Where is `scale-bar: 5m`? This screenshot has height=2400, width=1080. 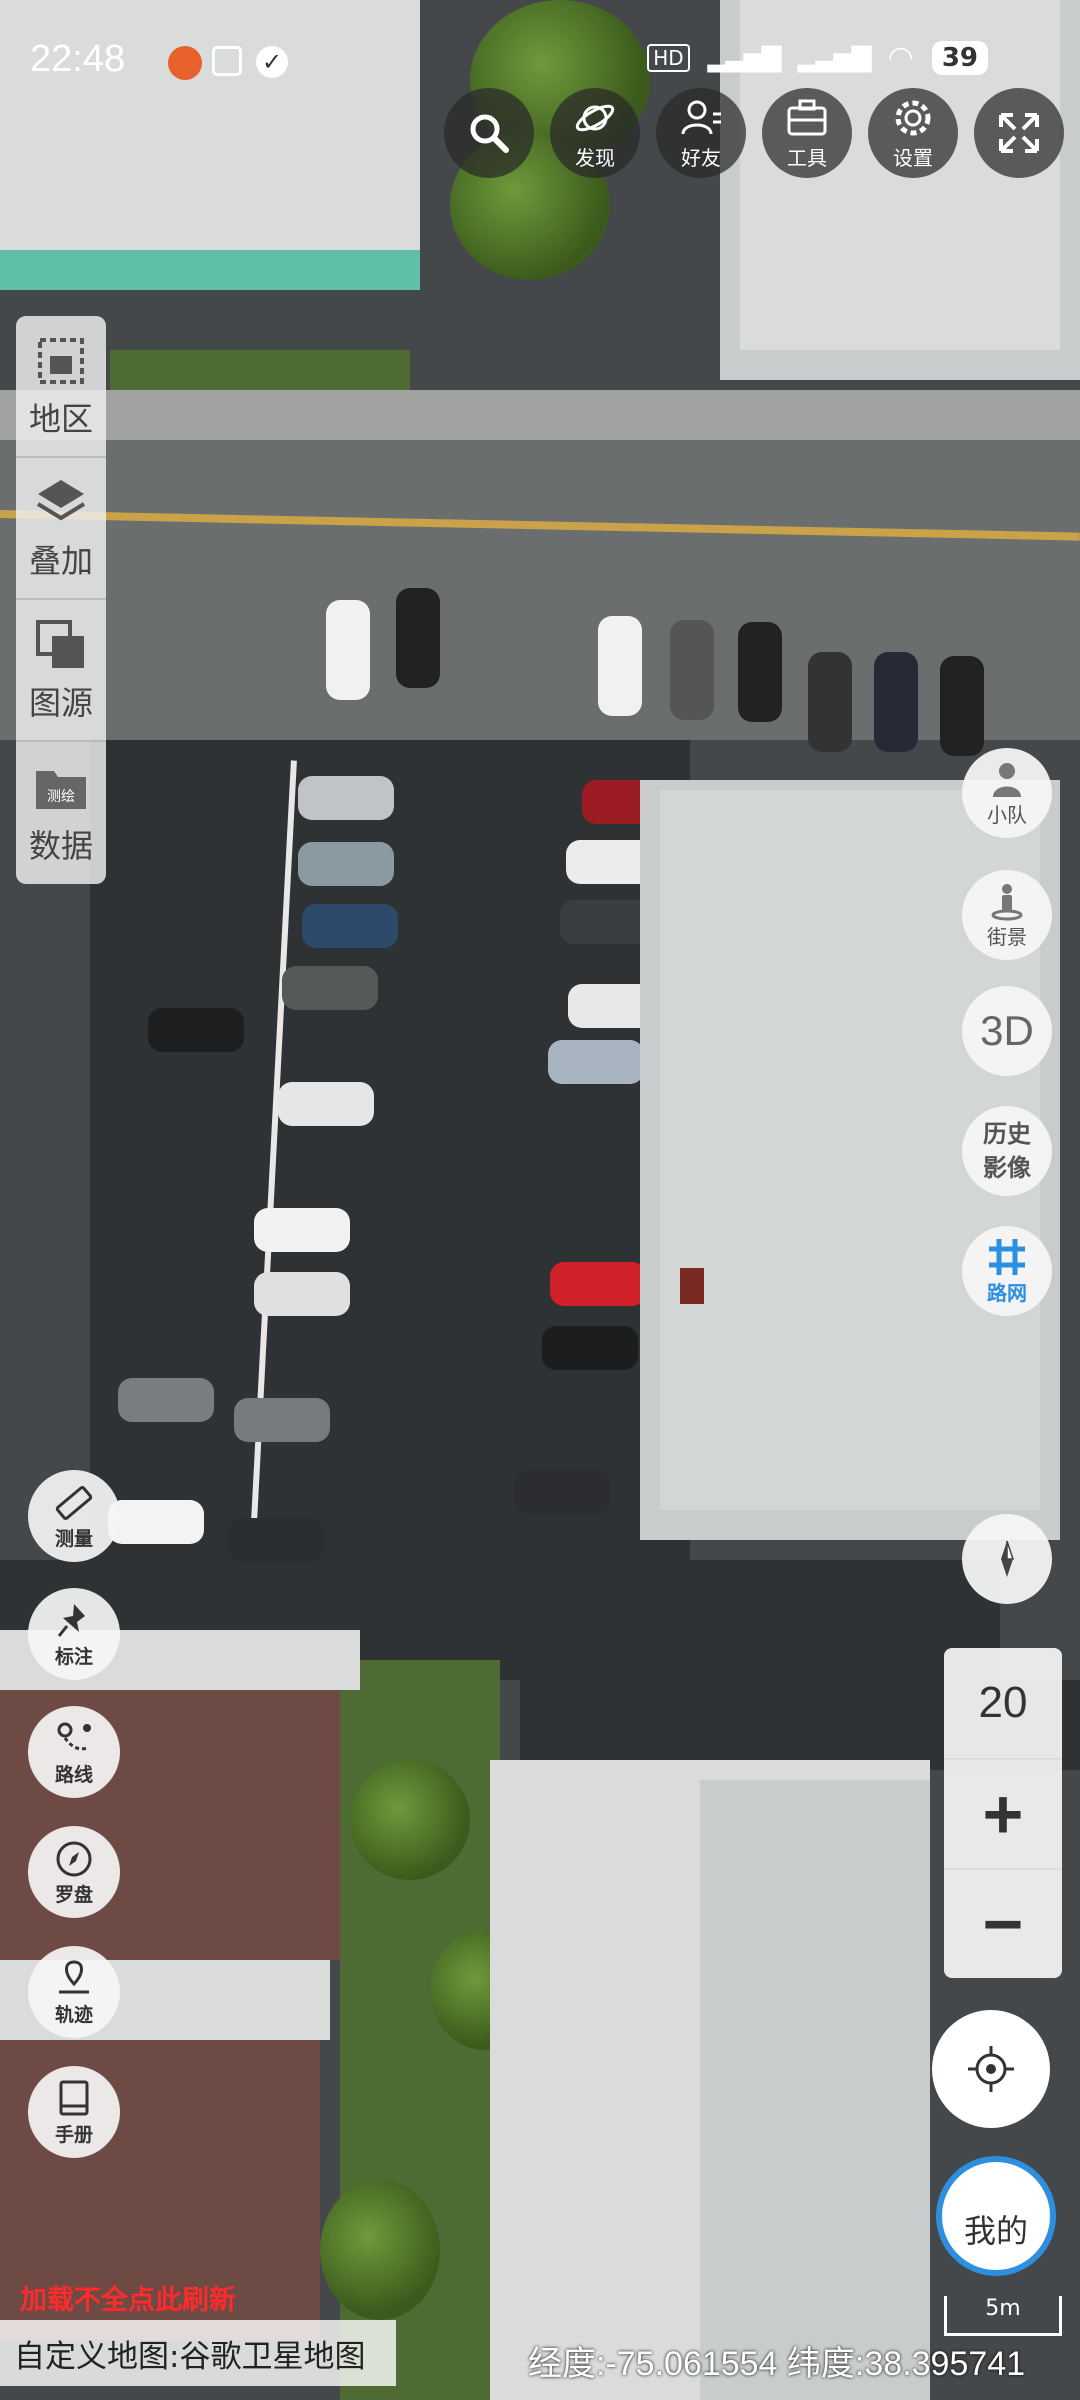 scale-bar: 5m is located at coordinates (1003, 2316).